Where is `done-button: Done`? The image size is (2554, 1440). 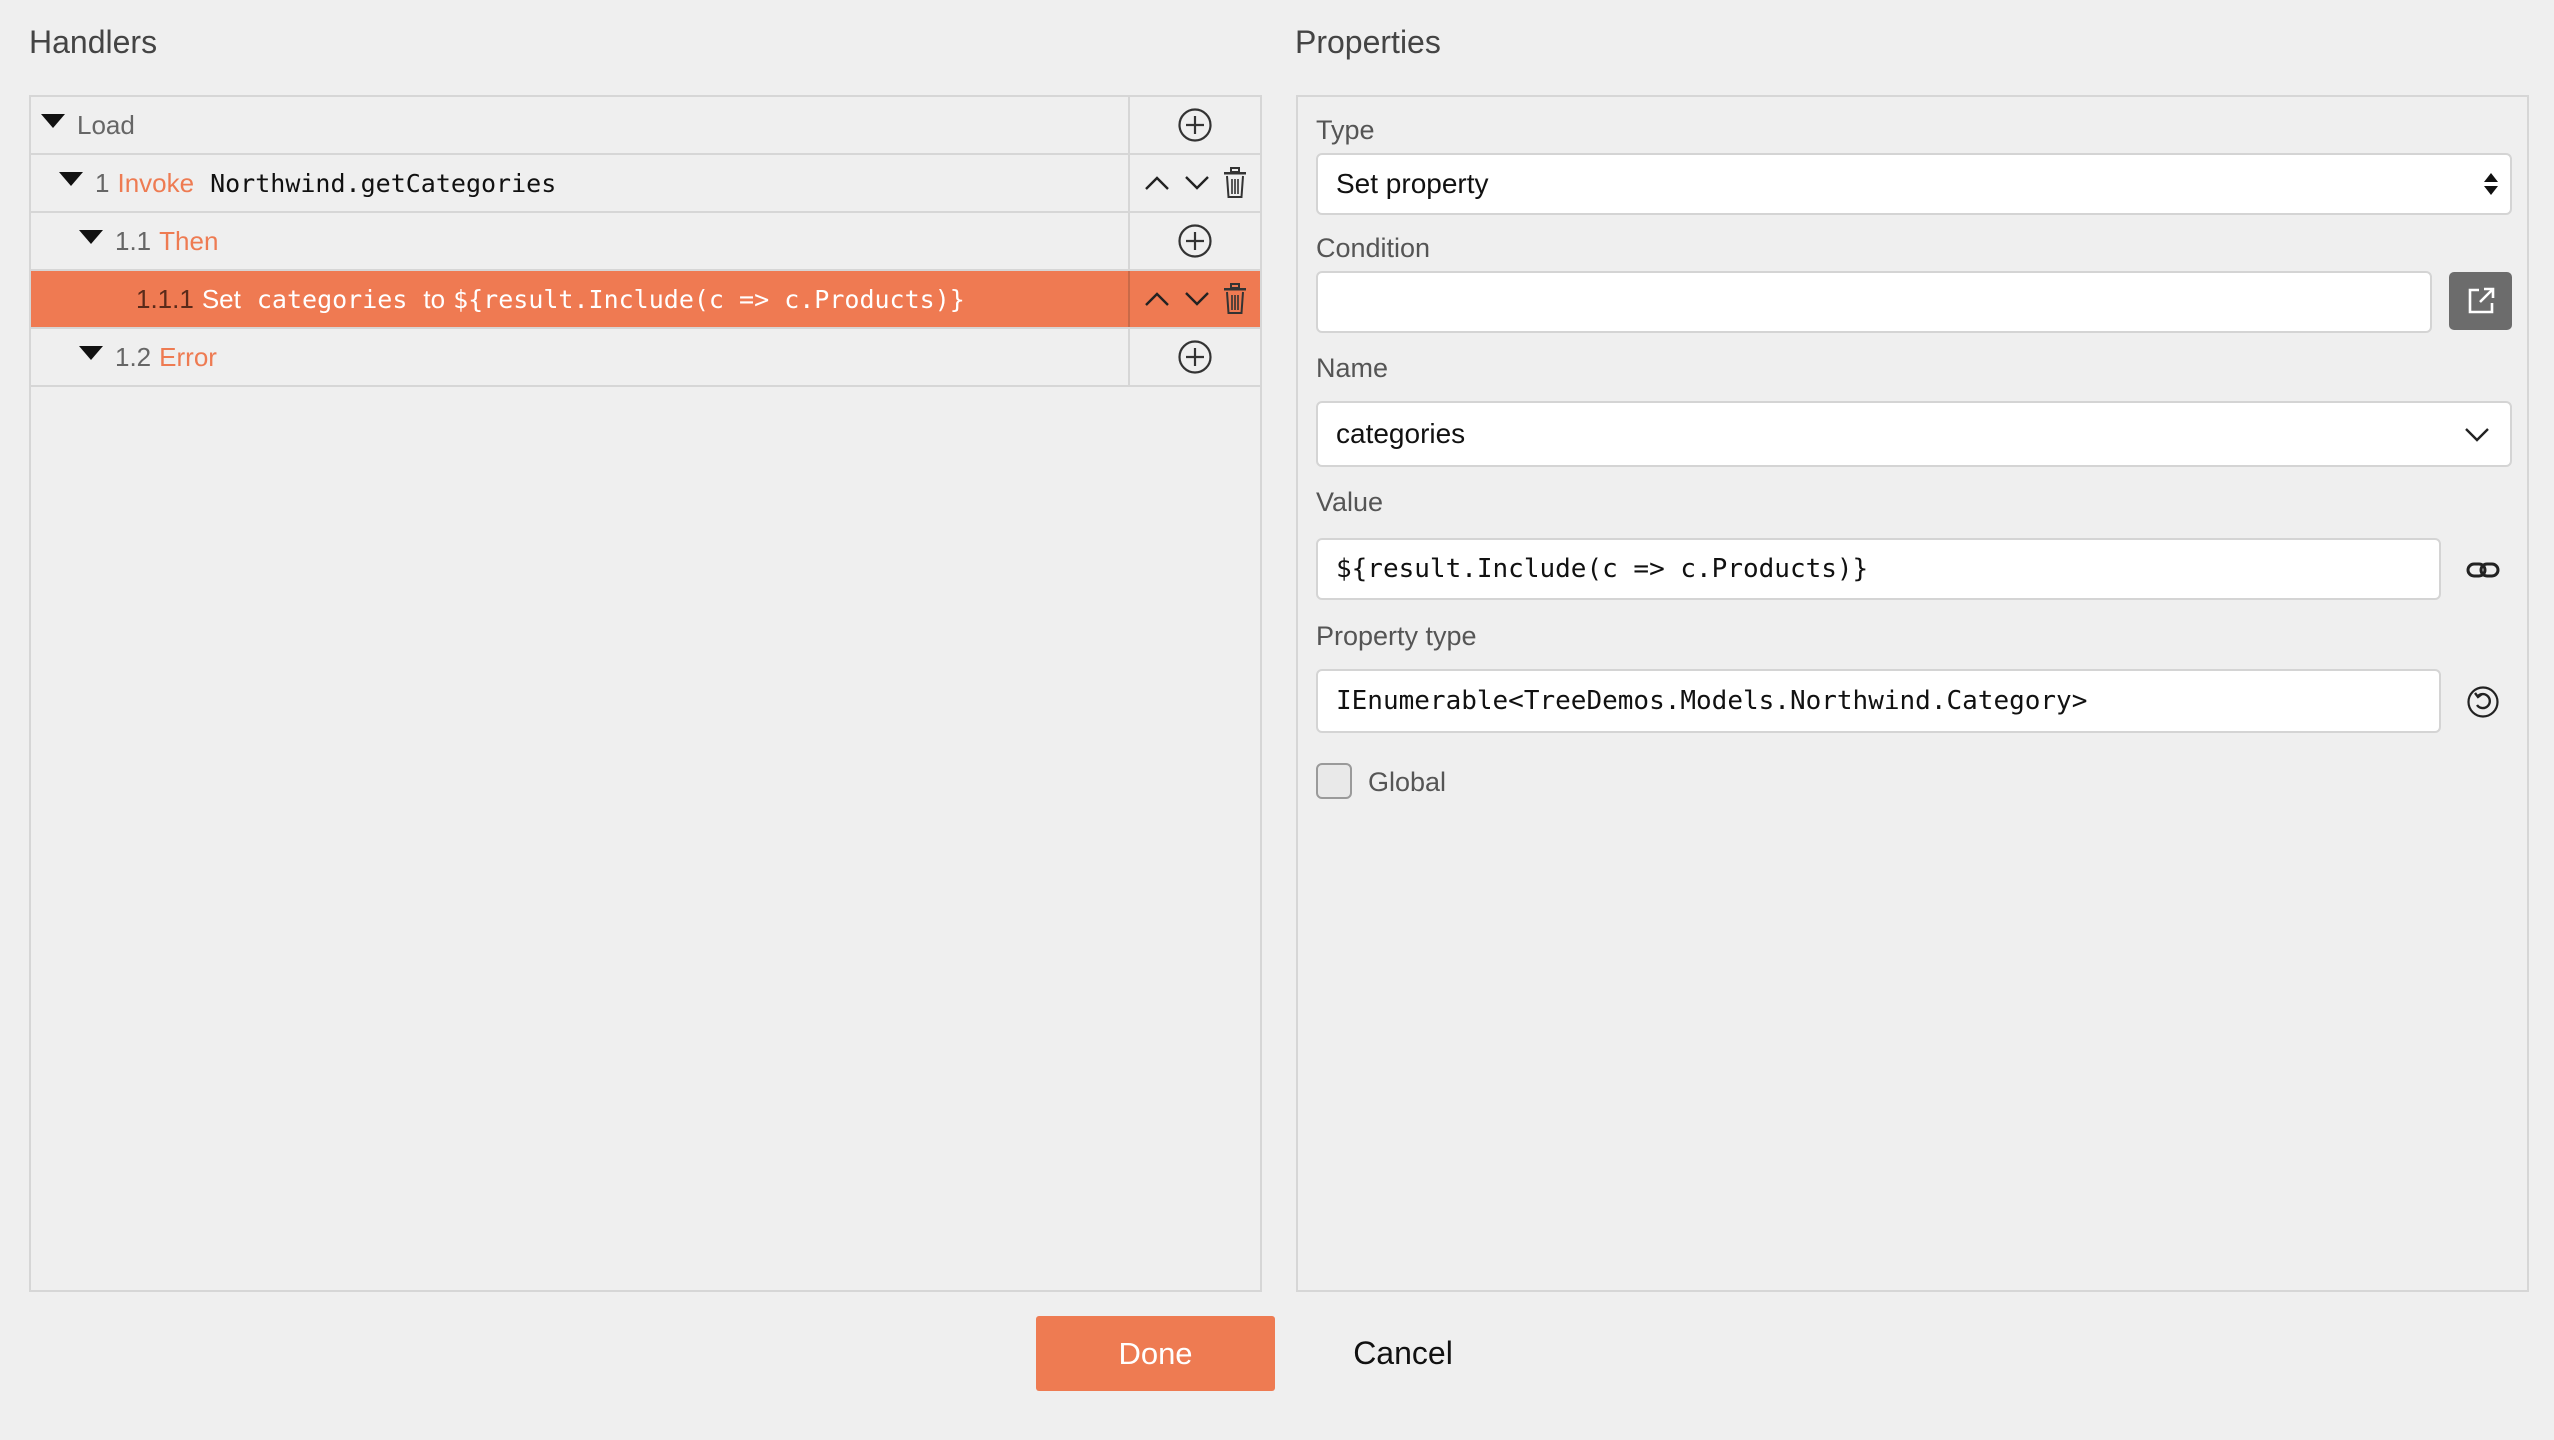
done-button: Done is located at coordinates (1155, 1353).